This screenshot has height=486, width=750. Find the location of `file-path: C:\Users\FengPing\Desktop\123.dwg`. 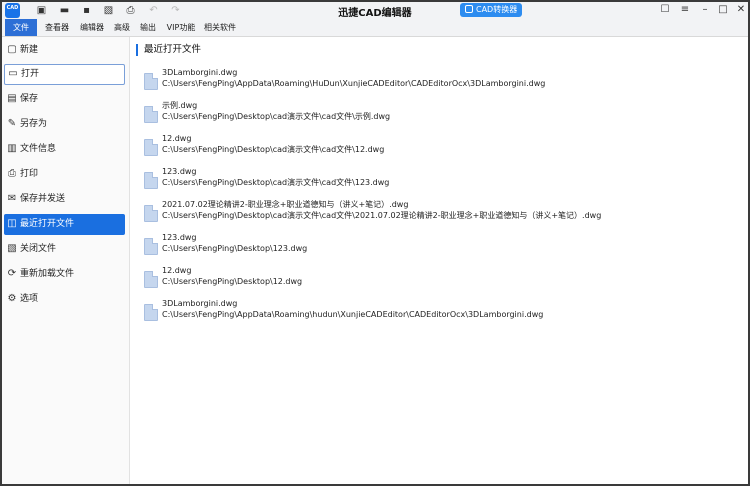

file-path: C:\Users\FengPing\Desktop\123.dwg is located at coordinates (235, 248).